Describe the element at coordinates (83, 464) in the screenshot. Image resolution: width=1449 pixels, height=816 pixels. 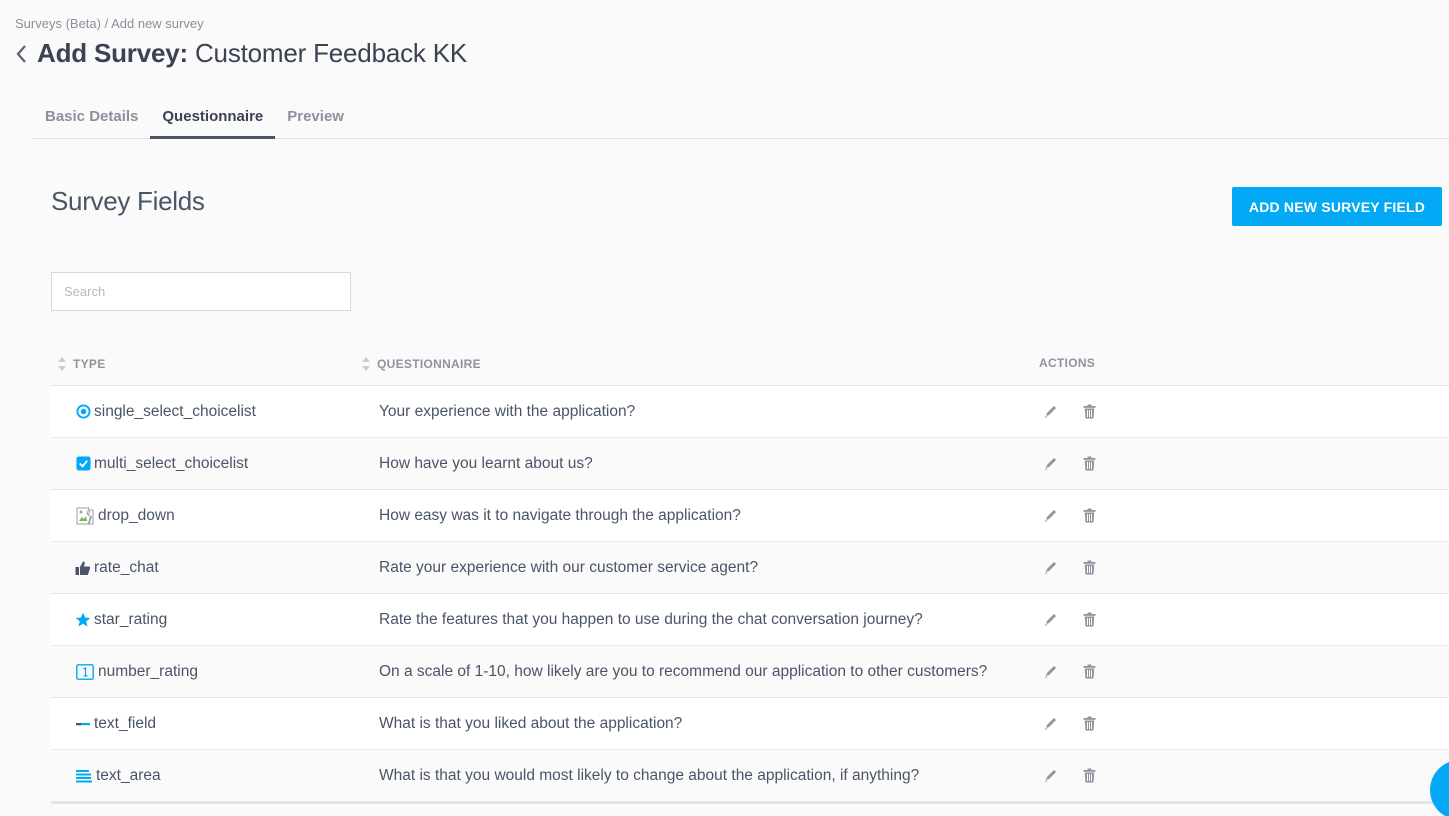
I see `checkbox-icon` at that location.